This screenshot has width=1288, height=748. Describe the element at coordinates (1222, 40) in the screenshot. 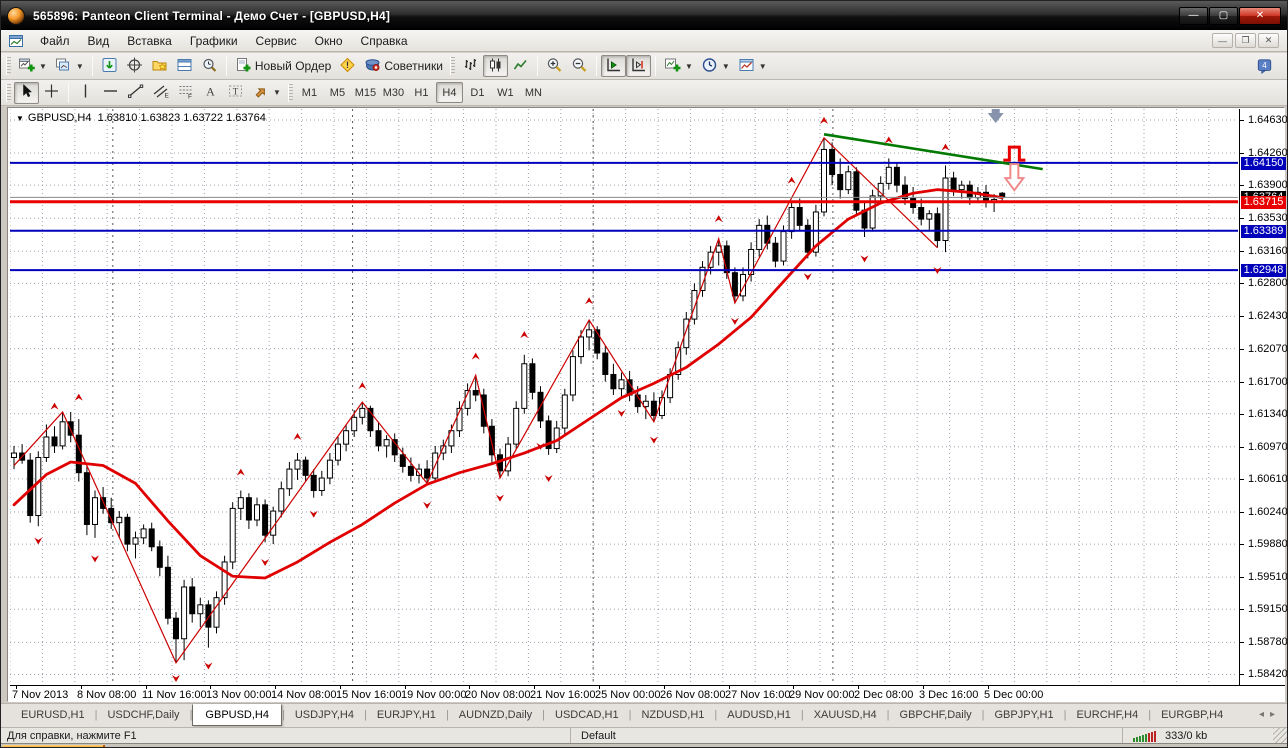

I see `mdi-minimize-button: —` at that location.